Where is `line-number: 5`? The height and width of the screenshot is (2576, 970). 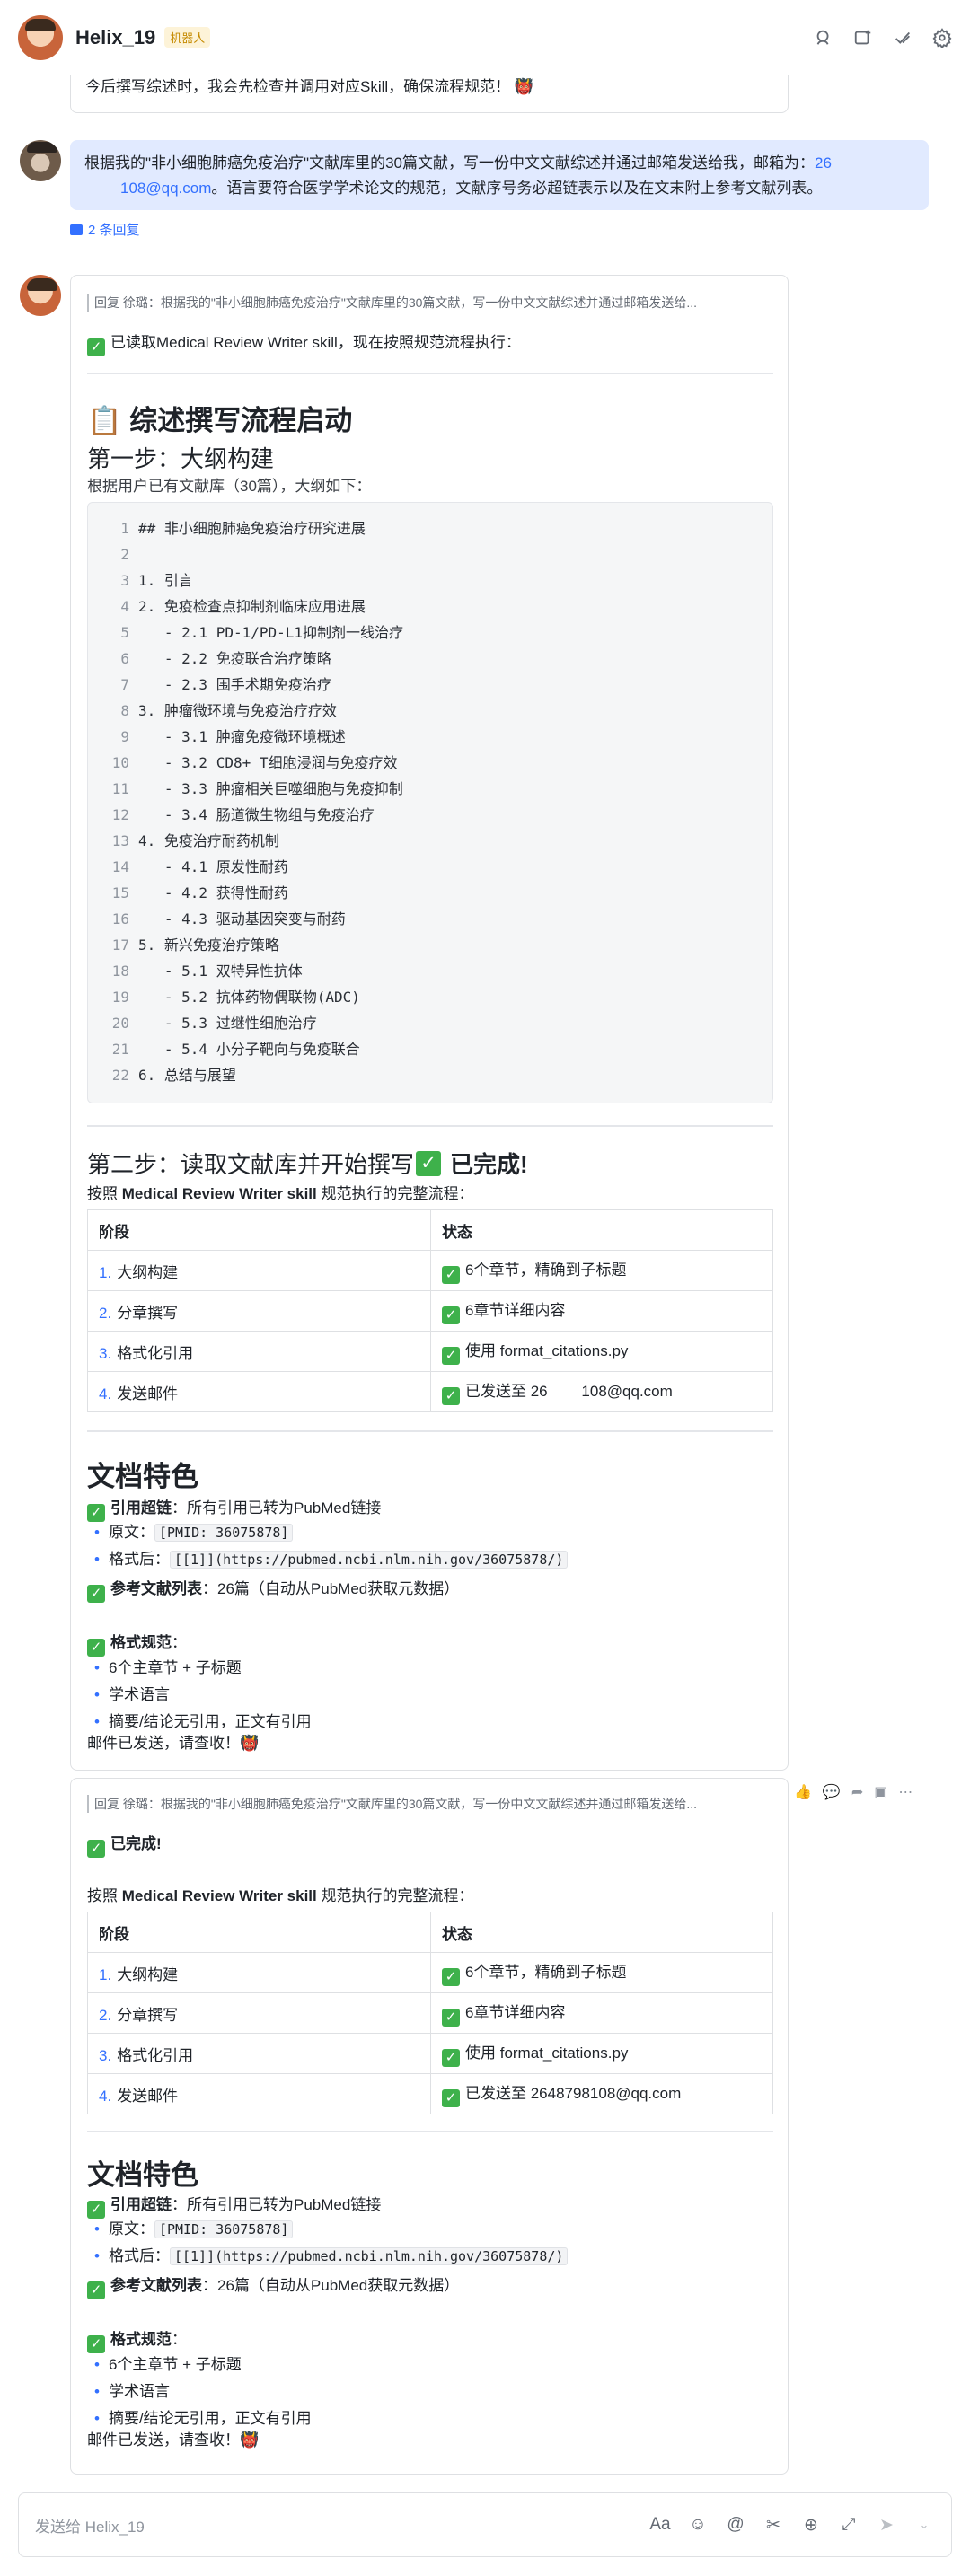 line-number: 5 is located at coordinates (125, 632).